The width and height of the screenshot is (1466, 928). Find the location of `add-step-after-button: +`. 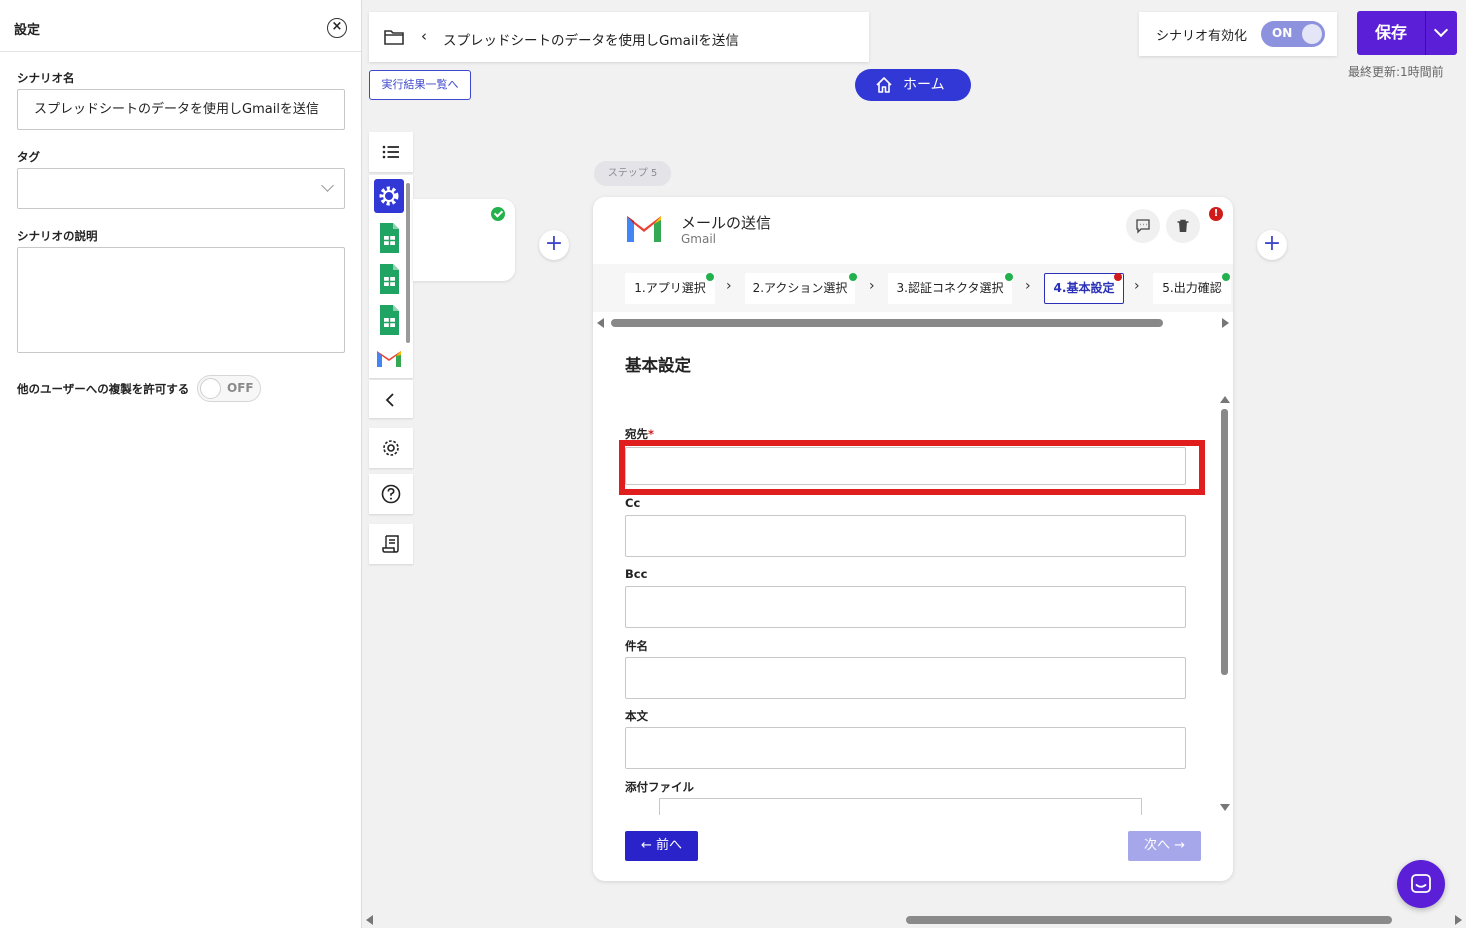

add-step-after-button: + is located at coordinates (1272, 245).